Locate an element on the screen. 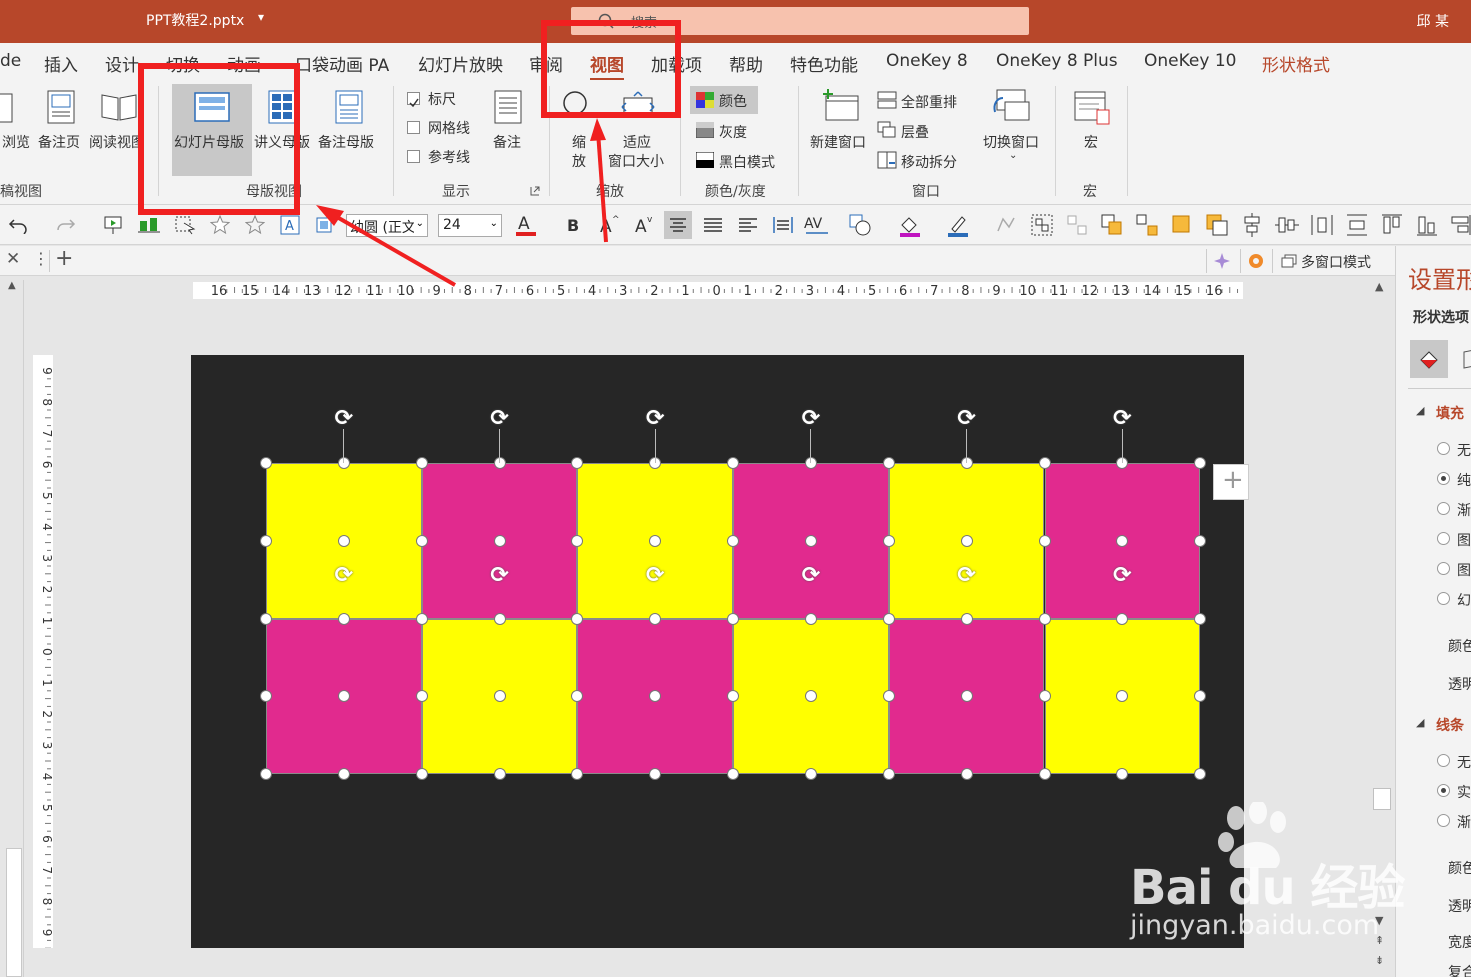  tab-design: 设计 is located at coordinates (122, 63).